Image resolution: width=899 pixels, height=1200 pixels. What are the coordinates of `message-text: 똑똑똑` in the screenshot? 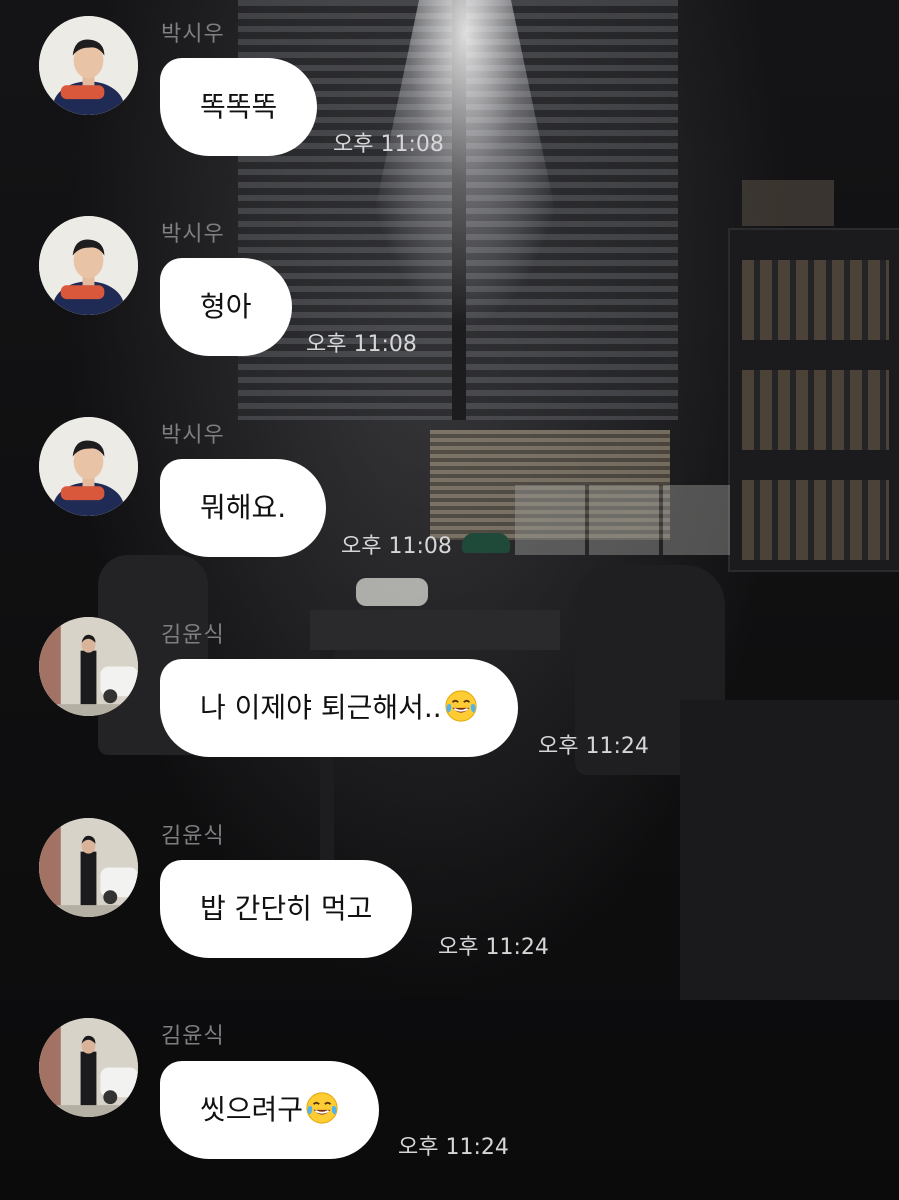 It's located at (239, 106).